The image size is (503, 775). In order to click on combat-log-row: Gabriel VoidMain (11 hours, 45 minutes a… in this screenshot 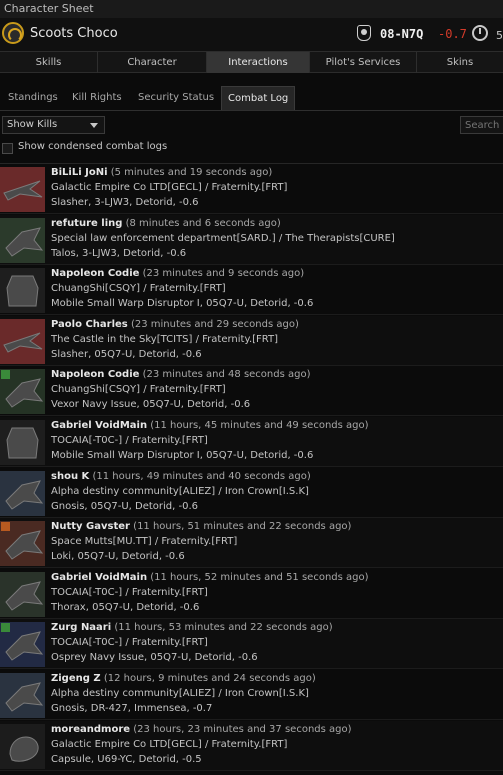, I will do `click(251, 442)`.